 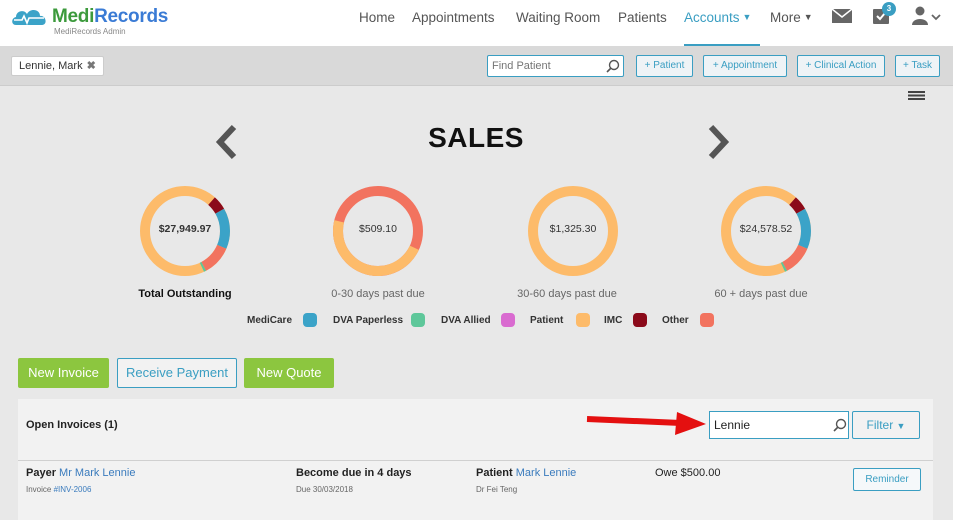 What do you see at coordinates (927, 16) in the screenshot?
I see `user-menu-icon` at bounding box center [927, 16].